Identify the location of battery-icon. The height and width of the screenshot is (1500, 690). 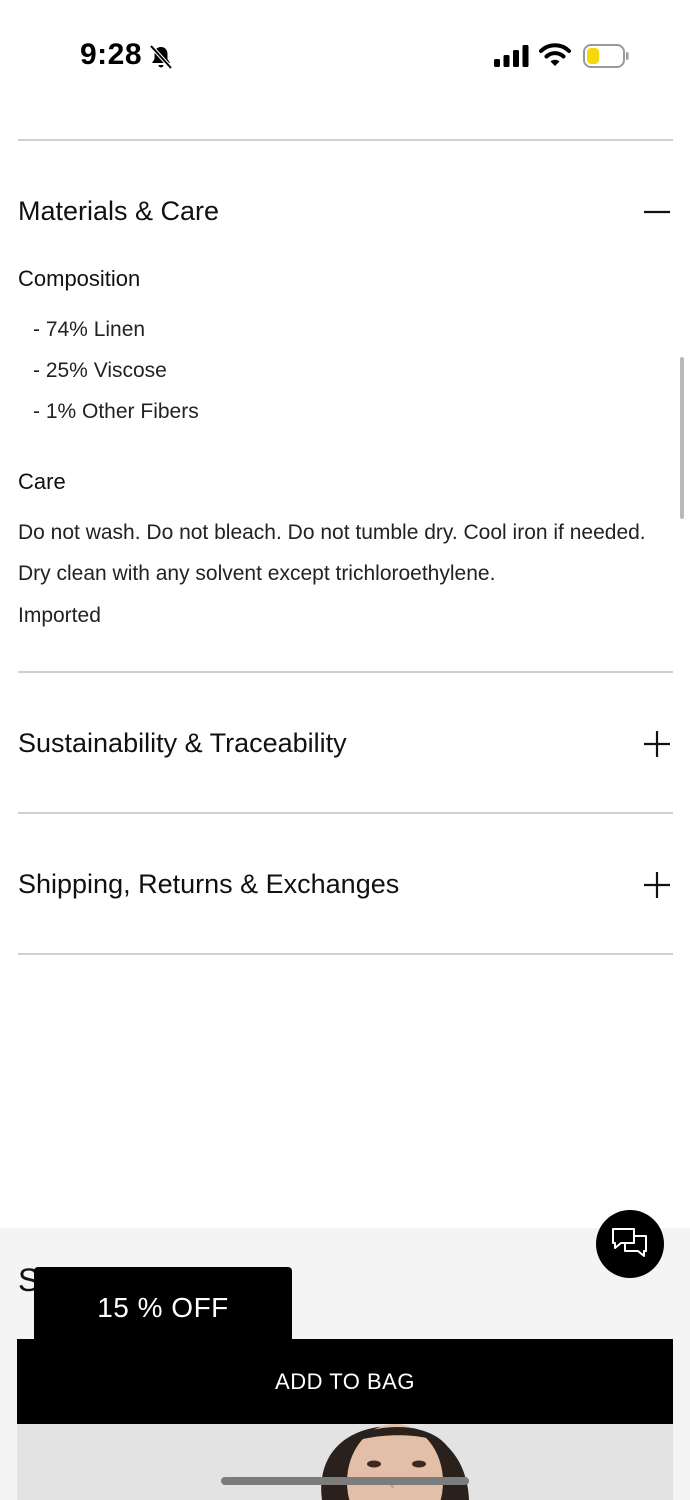
(606, 56).